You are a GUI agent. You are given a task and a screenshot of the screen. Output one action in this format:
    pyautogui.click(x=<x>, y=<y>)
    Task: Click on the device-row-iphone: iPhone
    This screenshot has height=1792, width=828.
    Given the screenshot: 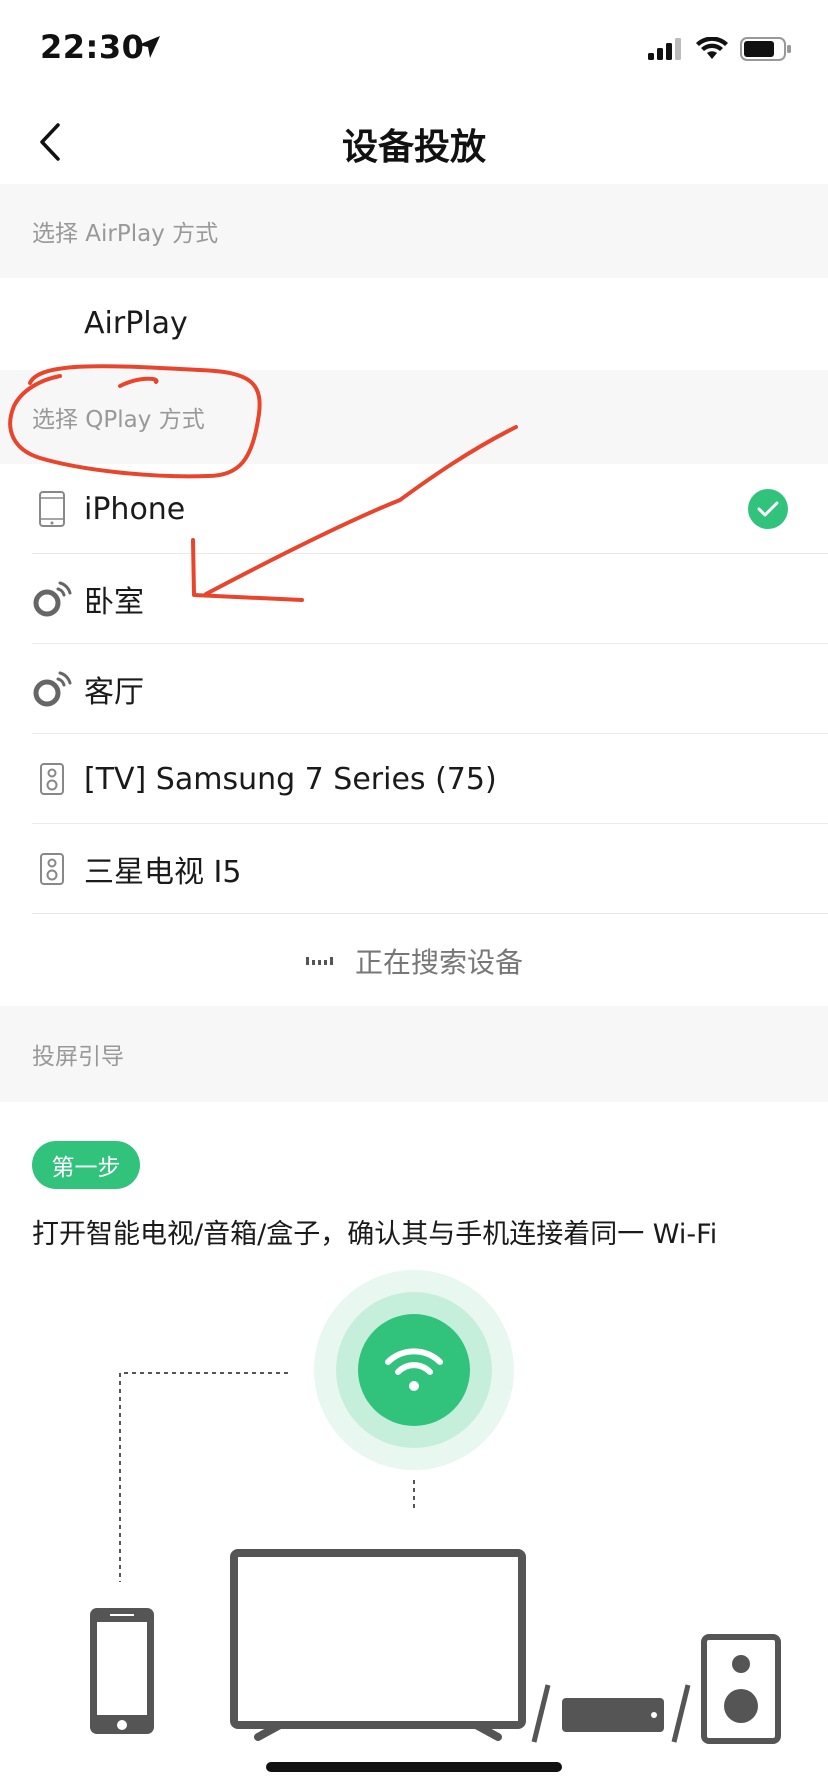 What is the action you would take?
    pyautogui.click(x=414, y=509)
    